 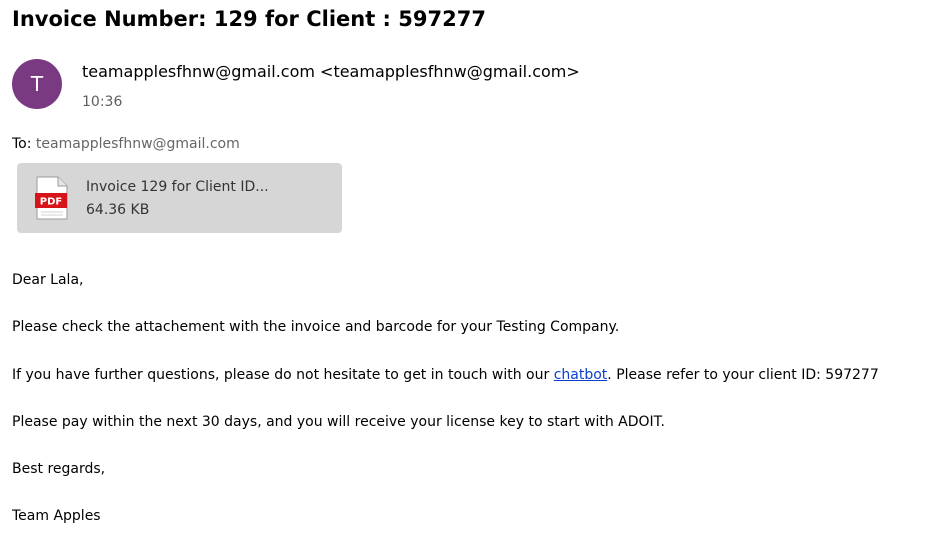 I want to click on recipient-line: To: teamapplesfhnw@gmail.com, so click(x=126, y=144).